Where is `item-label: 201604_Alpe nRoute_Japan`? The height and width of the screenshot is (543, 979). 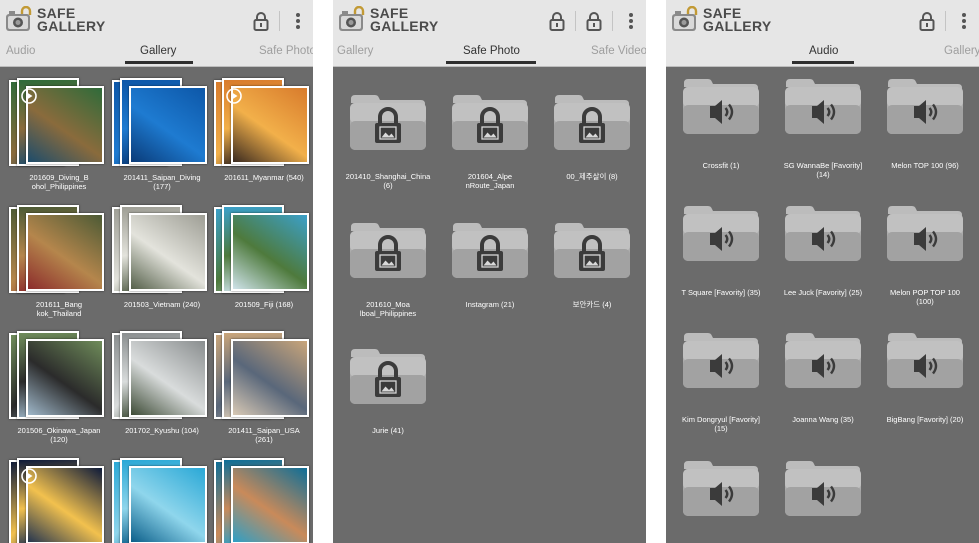 item-label: 201604_Alpe nRoute_Japan is located at coordinates (490, 181).